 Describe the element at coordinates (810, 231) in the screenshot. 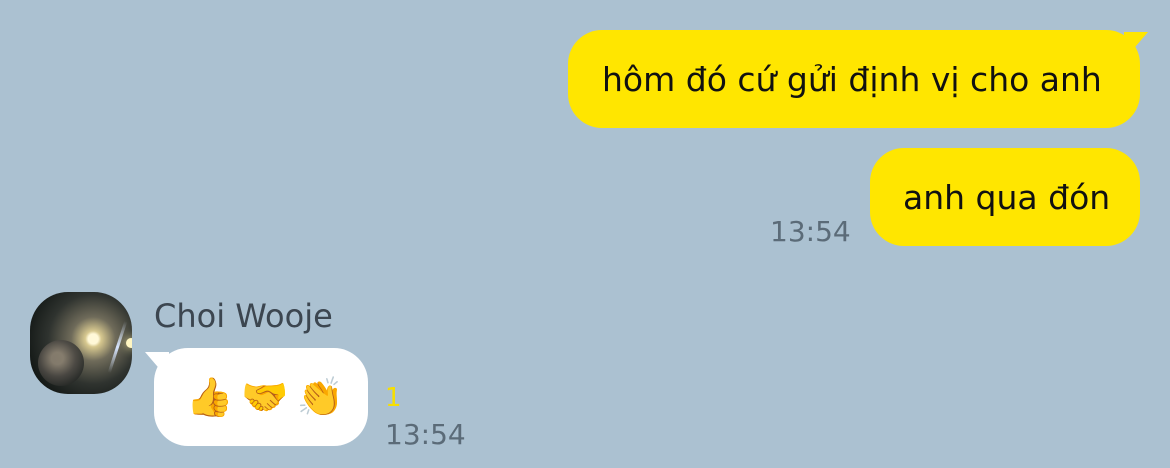

I see `sent-message-time: 13:54` at that location.